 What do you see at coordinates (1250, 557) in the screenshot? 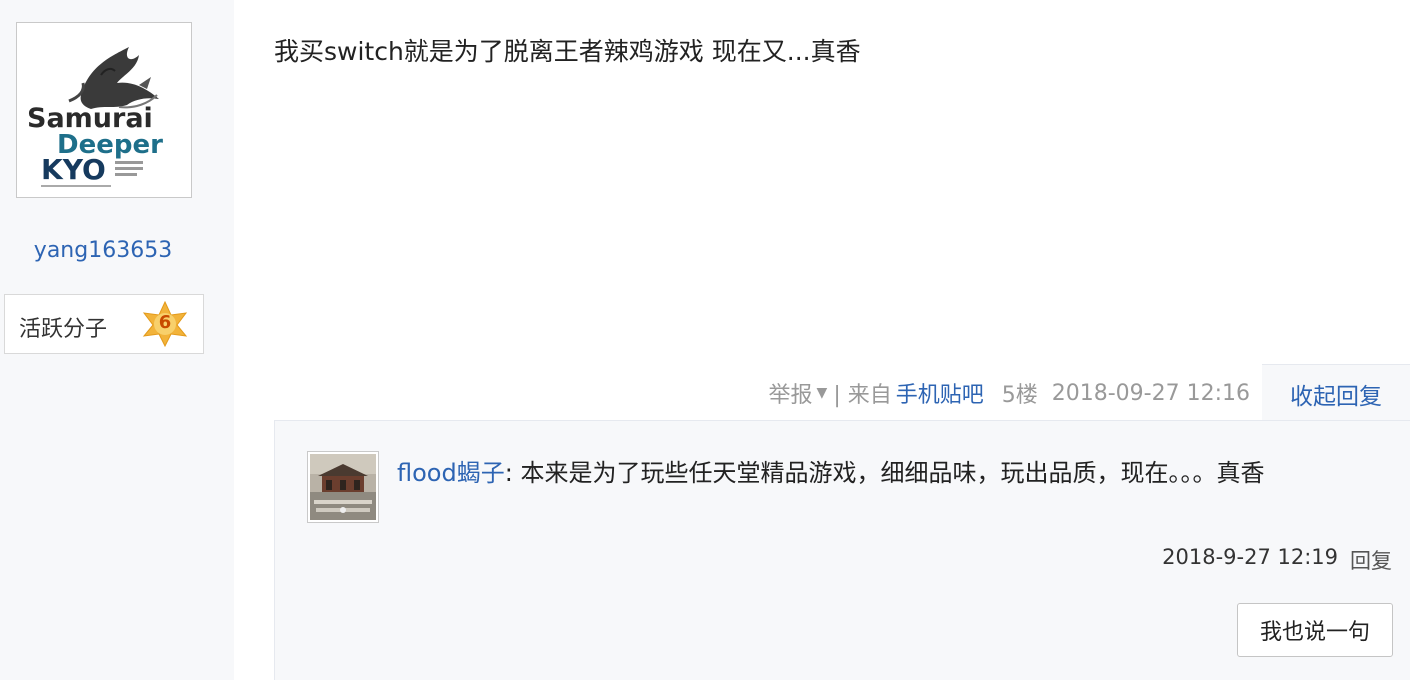
I see `reply-datetime: 2018-9-27 12:19` at bounding box center [1250, 557].